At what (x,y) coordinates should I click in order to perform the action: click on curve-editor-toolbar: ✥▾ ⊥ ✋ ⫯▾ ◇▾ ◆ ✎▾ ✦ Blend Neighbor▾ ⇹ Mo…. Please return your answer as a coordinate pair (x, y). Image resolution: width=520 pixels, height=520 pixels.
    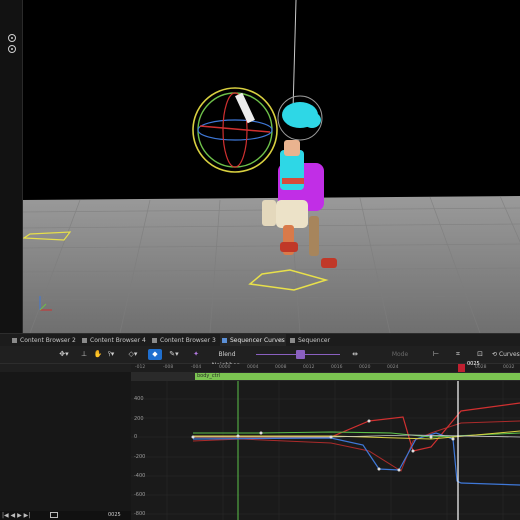
    Looking at the image, I should click on (260, 357).